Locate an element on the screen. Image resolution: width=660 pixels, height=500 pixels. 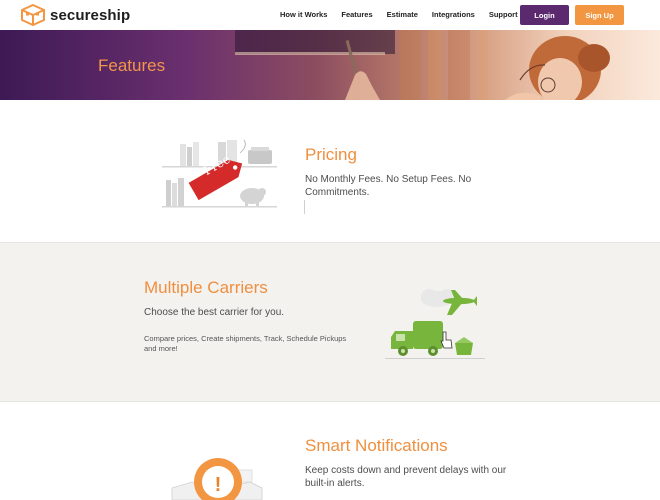
page-title: Features is located at coordinates (132, 65).